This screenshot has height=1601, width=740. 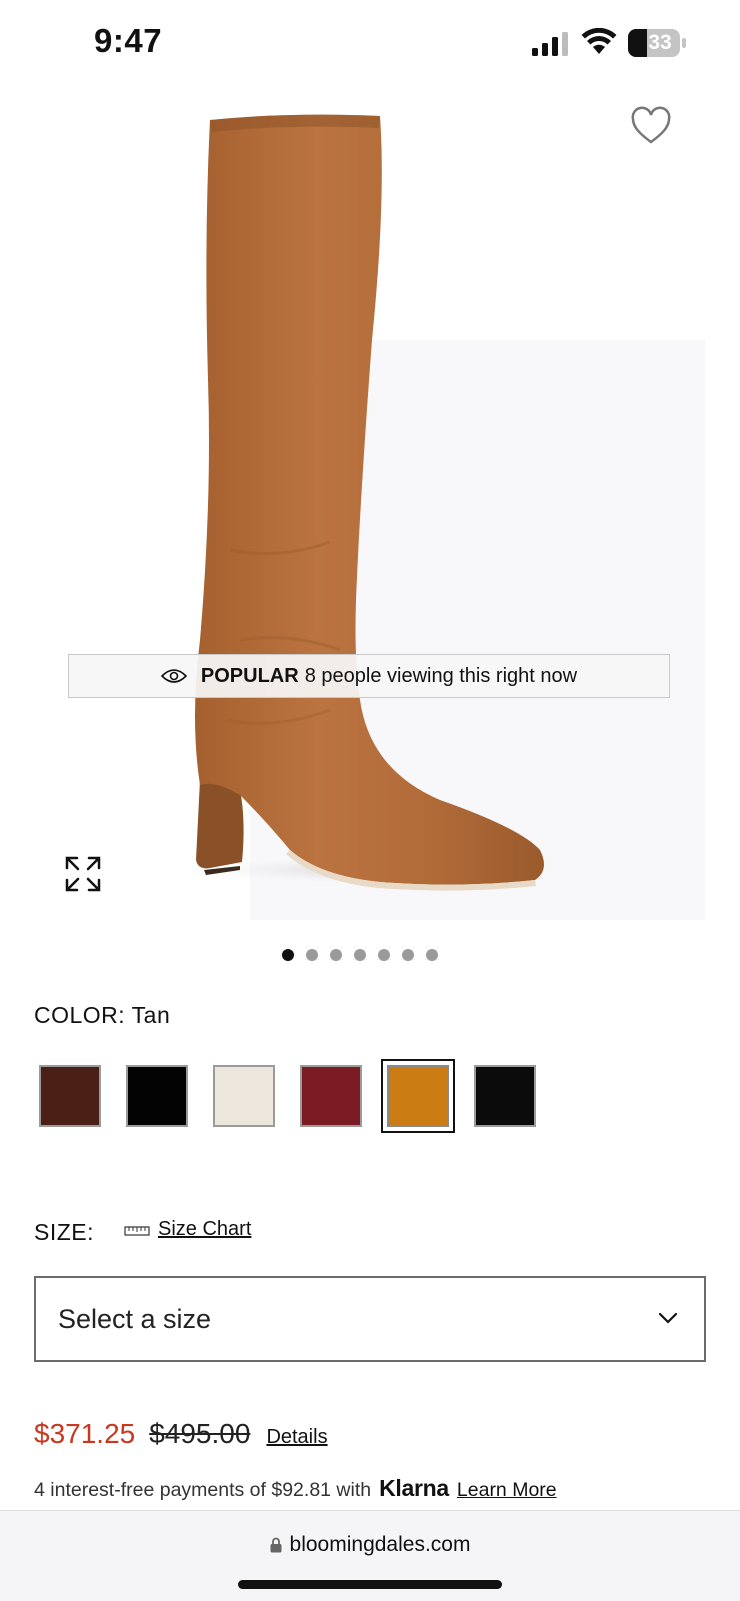 What do you see at coordinates (507, 1490) in the screenshot?
I see `learn-more-link: Learn More` at bounding box center [507, 1490].